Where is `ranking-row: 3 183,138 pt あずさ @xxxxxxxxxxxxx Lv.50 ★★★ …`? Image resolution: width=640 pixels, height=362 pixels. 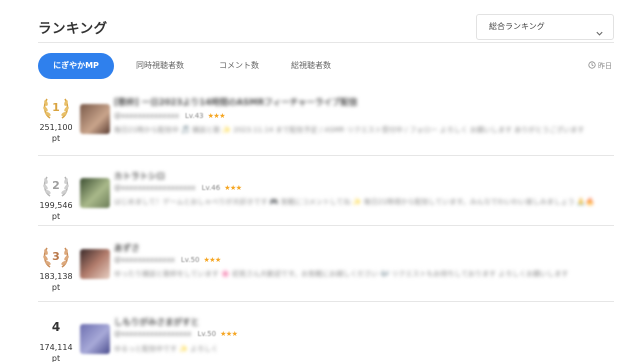 ranking-row: 3 183,138 pt あずさ @xxxxxxxxxxxxx Lv.50 ★★★ … is located at coordinates (326, 271).